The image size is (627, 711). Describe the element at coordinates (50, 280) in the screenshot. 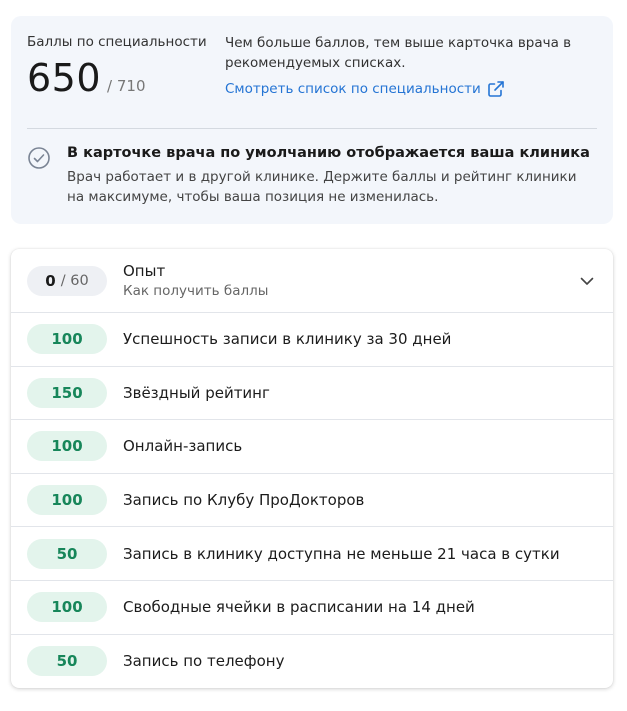

I see `experience-score: 0` at that location.